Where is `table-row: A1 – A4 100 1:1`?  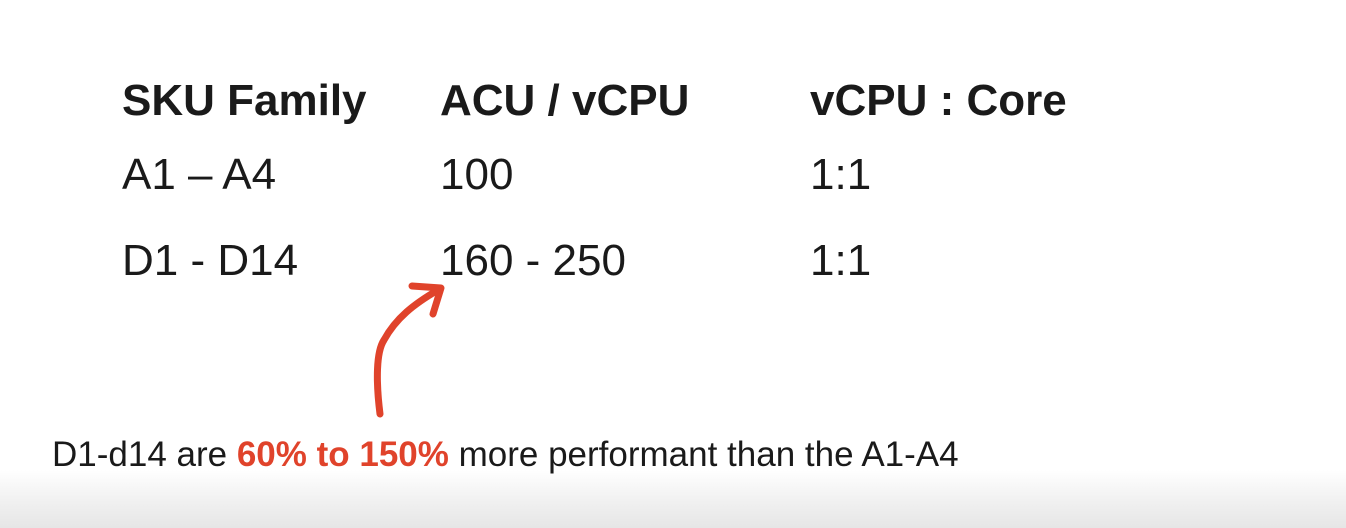
table-row: A1 – A4 100 1:1 is located at coordinates (616, 175).